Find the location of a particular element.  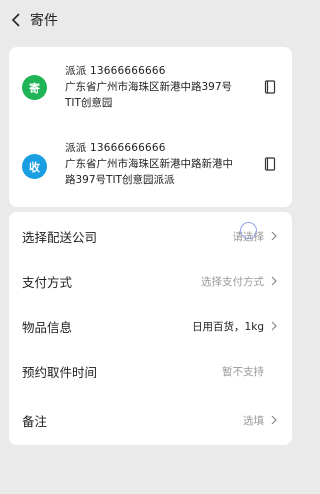

option-item-info: 物品信息 日用百货，1kg is located at coordinates (150, 326).